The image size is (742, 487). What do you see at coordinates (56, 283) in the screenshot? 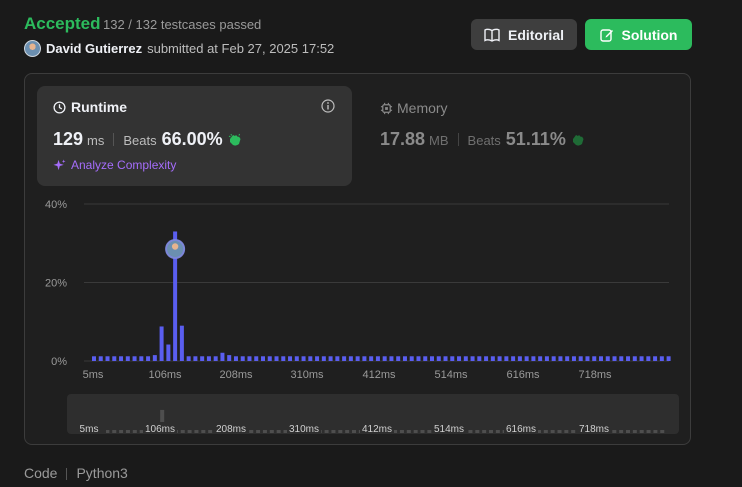
I see `y-axis-ticks: 40% 20% 0%` at bounding box center [56, 283].